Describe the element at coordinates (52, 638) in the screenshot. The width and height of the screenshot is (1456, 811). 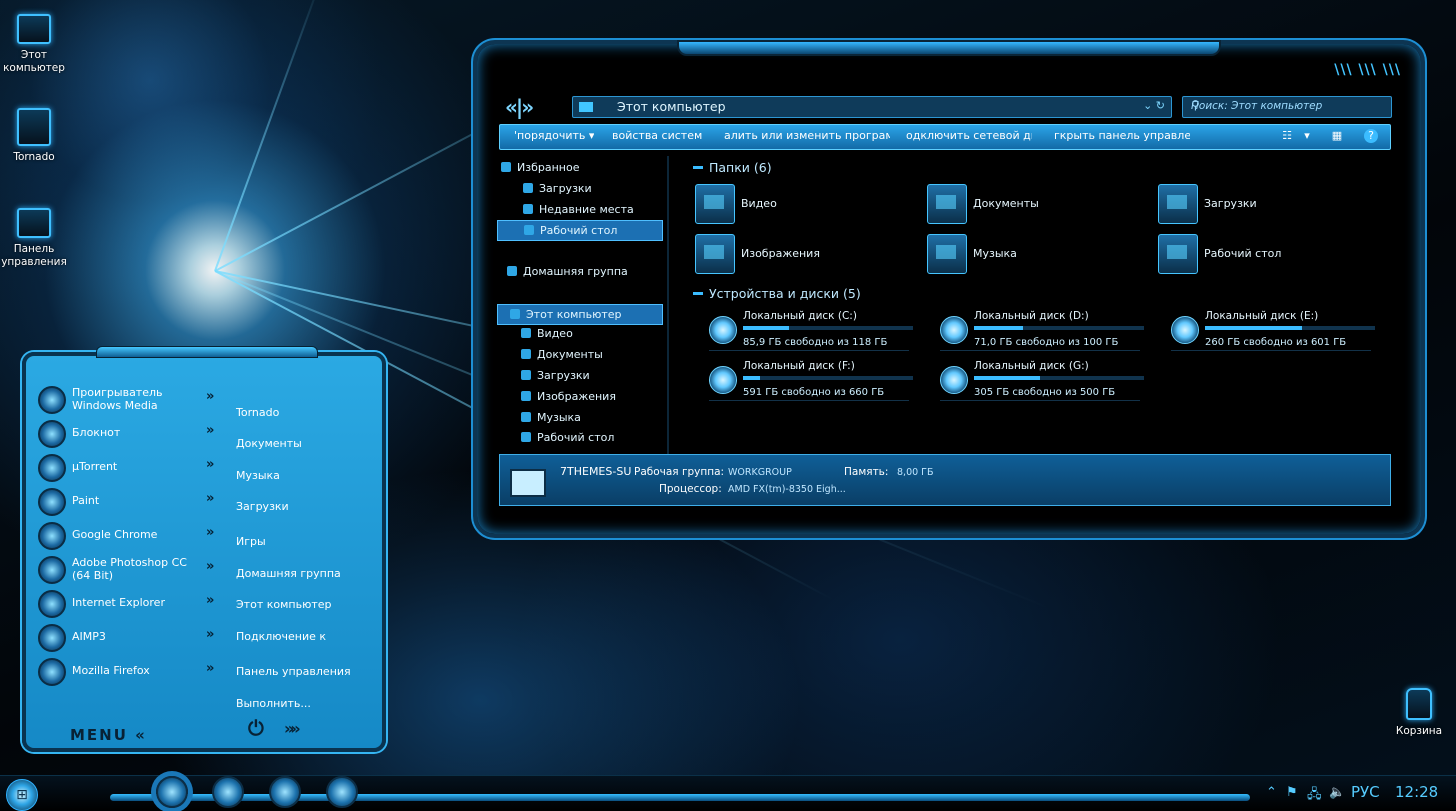
I see `aimp-icon` at that location.